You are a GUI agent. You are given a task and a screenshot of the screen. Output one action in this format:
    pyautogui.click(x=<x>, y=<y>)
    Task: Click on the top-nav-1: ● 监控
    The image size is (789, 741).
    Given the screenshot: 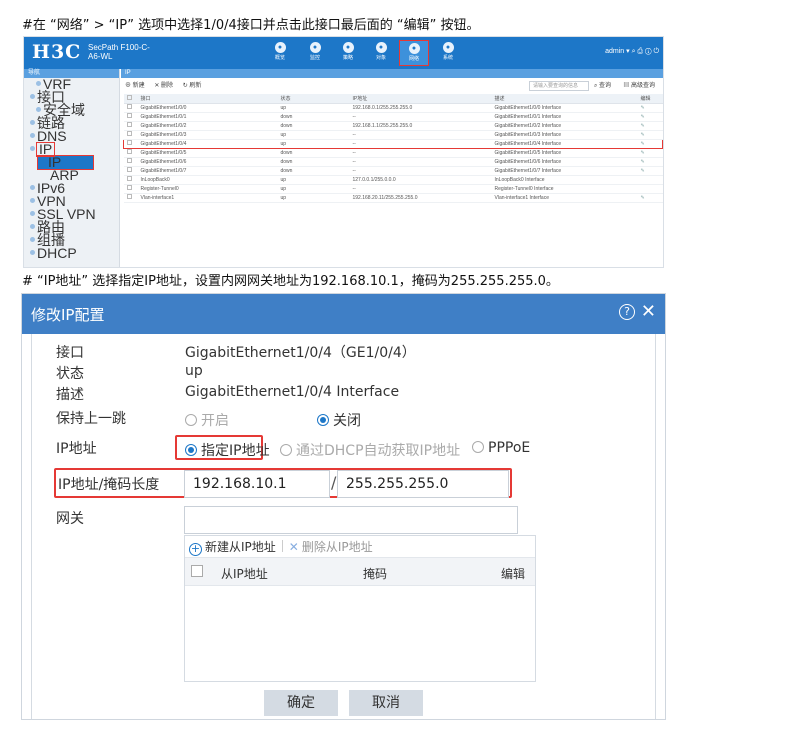 What is the action you would take?
    pyautogui.click(x=315, y=53)
    